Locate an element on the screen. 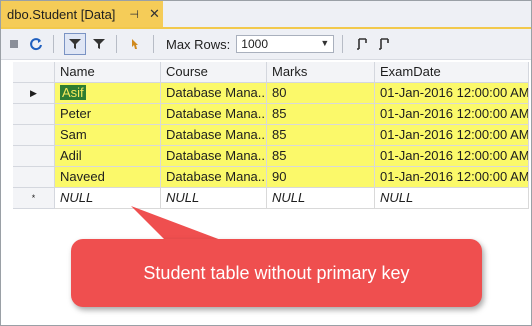  new-row-marker: * is located at coordinates (34, 198).